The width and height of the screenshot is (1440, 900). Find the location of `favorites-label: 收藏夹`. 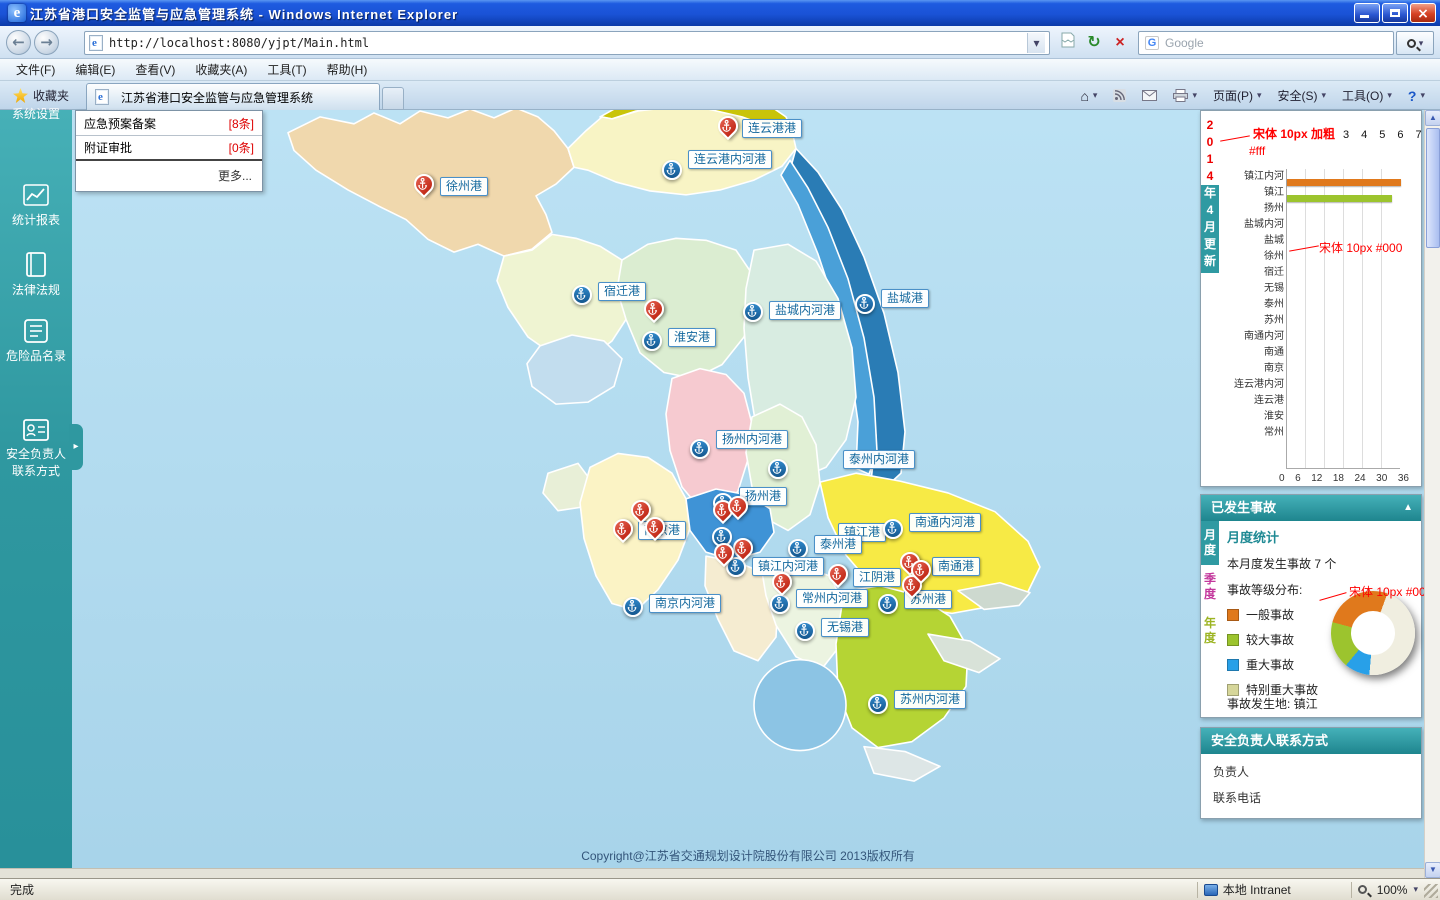

favorites-label: 收藏夹 is located at coordinates (51, 96).